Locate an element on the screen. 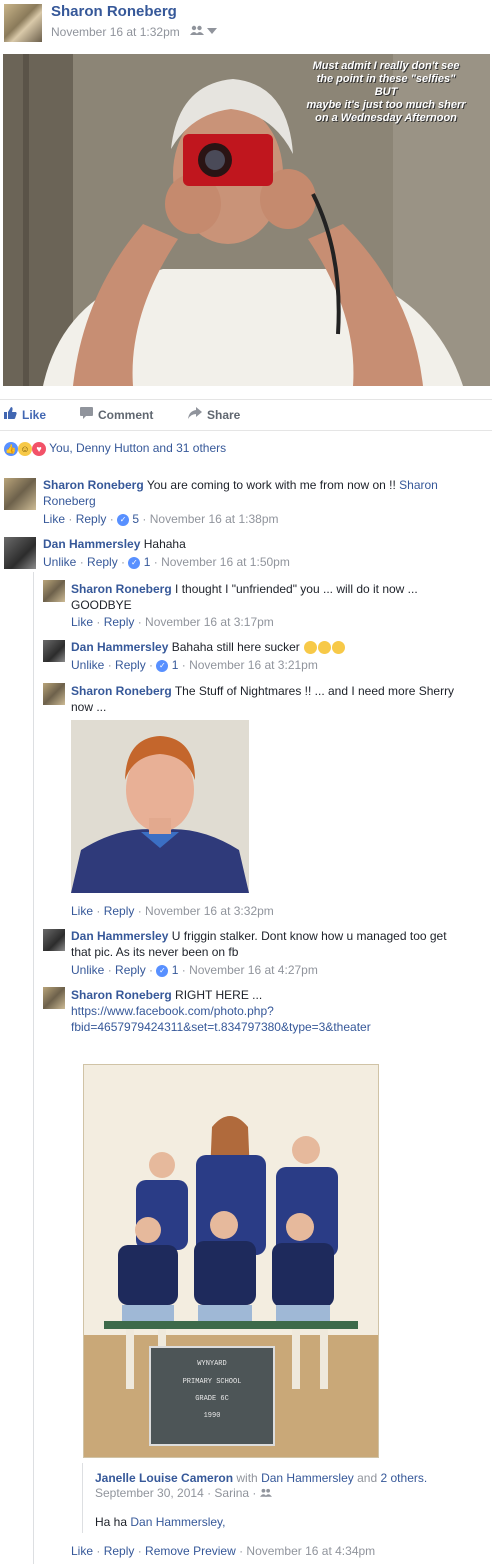  preview-date: September 30, 2014 · Sarina · is located at coordinates (183, 1493).